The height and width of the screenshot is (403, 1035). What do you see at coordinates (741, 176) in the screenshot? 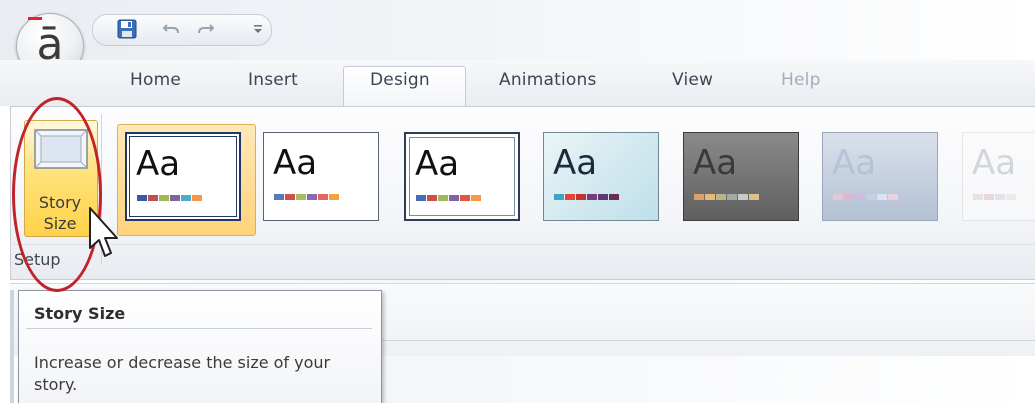
I see `theme-thumbnail-5: Aa` at bounding box center [741, 176].